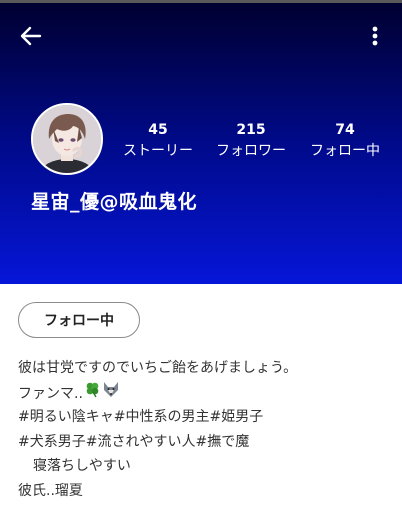 This screenshot has height=512, width=402. What do you see at coordinates (203, 393) in the screenshot?
I see `bio-line-fanmark: ファンマ..` at bounding box center [203, 393].